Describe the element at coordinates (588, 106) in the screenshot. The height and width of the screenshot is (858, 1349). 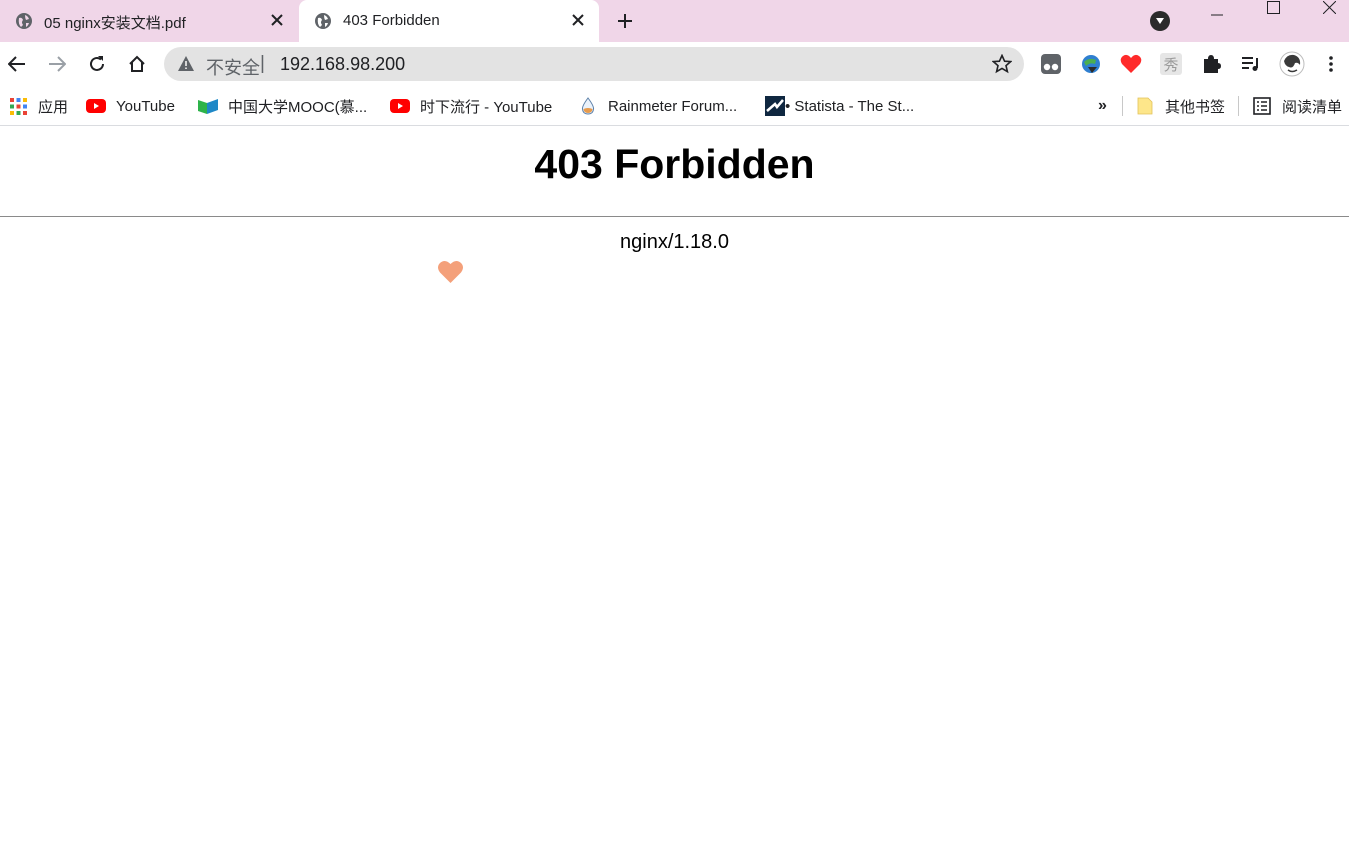
I see `rainmeter-drop-icon` at that location.